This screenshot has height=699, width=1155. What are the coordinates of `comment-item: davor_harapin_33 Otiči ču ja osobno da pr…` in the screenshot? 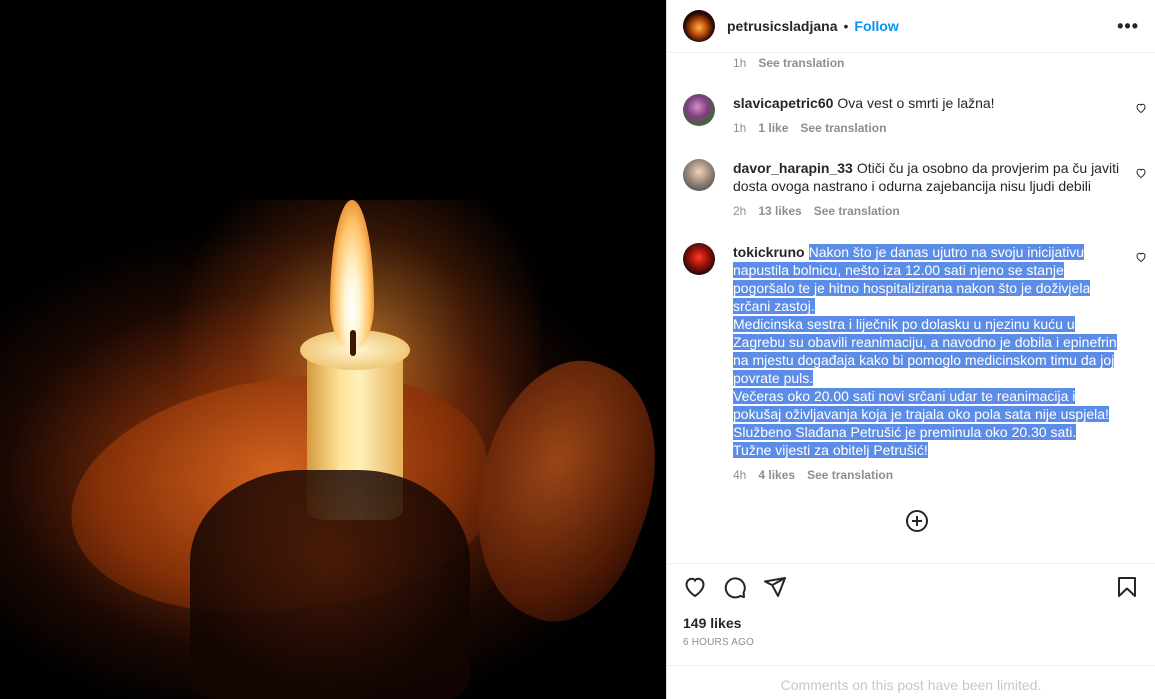 It's located at (919, 188).